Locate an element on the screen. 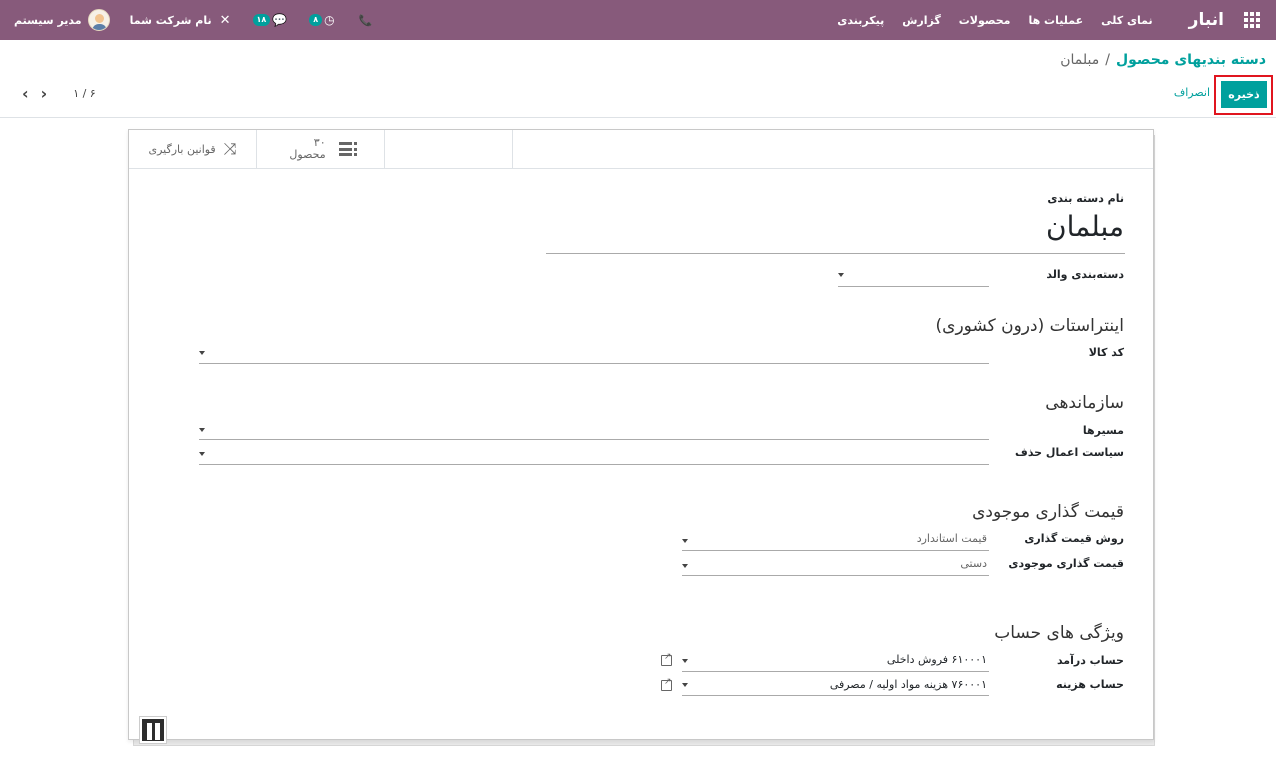  list-icon is located at coordinates (345, 149).